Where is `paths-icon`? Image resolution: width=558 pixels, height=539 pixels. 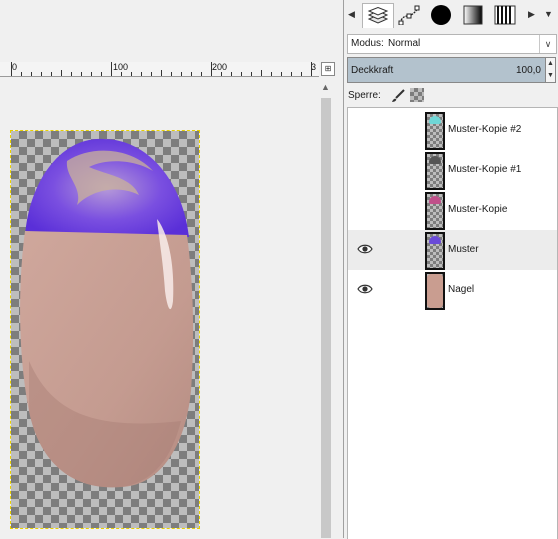 paths-icon is located at coordinates (409, 15).